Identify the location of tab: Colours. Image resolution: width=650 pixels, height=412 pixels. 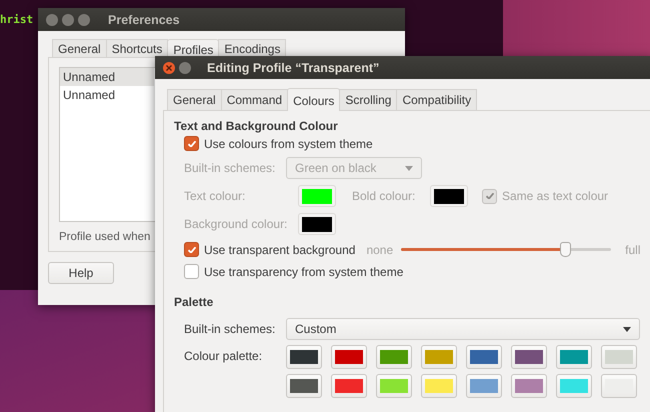
(313, 99).